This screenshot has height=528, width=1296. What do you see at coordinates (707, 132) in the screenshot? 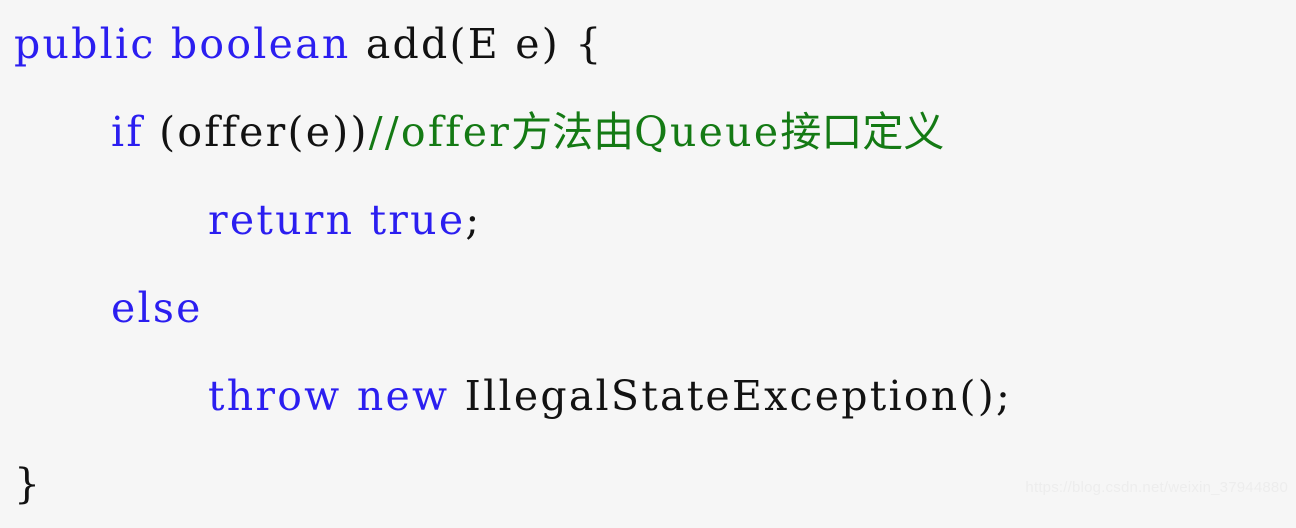
I see `code-token-comment: Queue` at bounding box center [707, 132].